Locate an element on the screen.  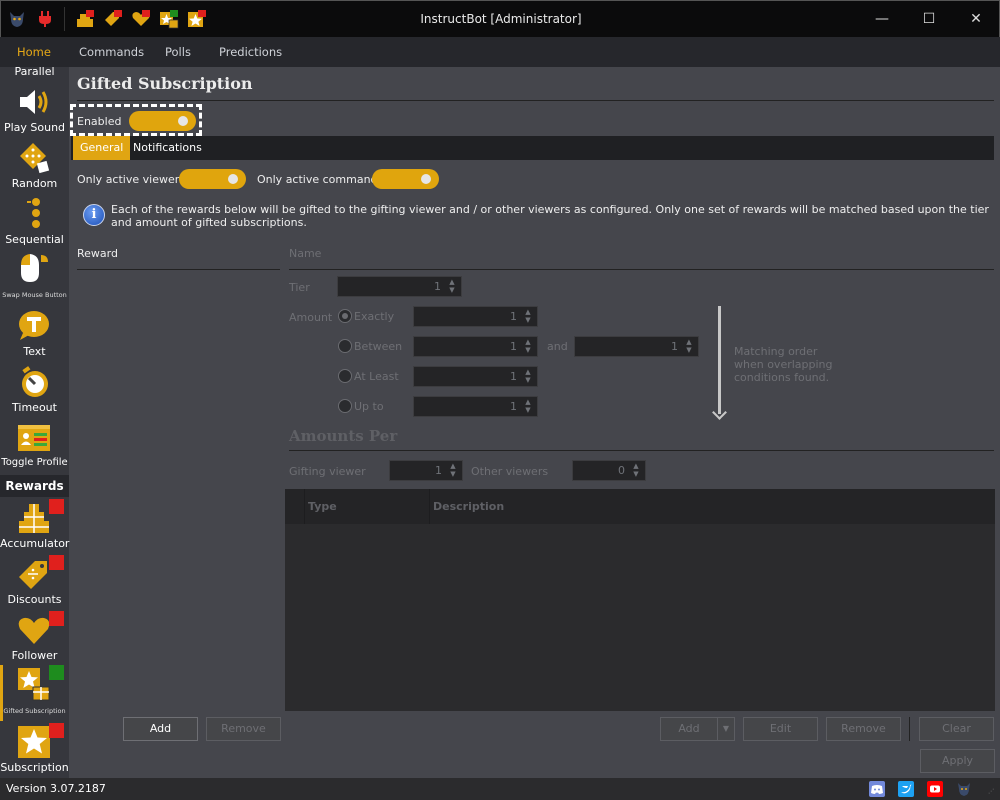
sidebar-label: Subscription is located at coordinates (34, 767).